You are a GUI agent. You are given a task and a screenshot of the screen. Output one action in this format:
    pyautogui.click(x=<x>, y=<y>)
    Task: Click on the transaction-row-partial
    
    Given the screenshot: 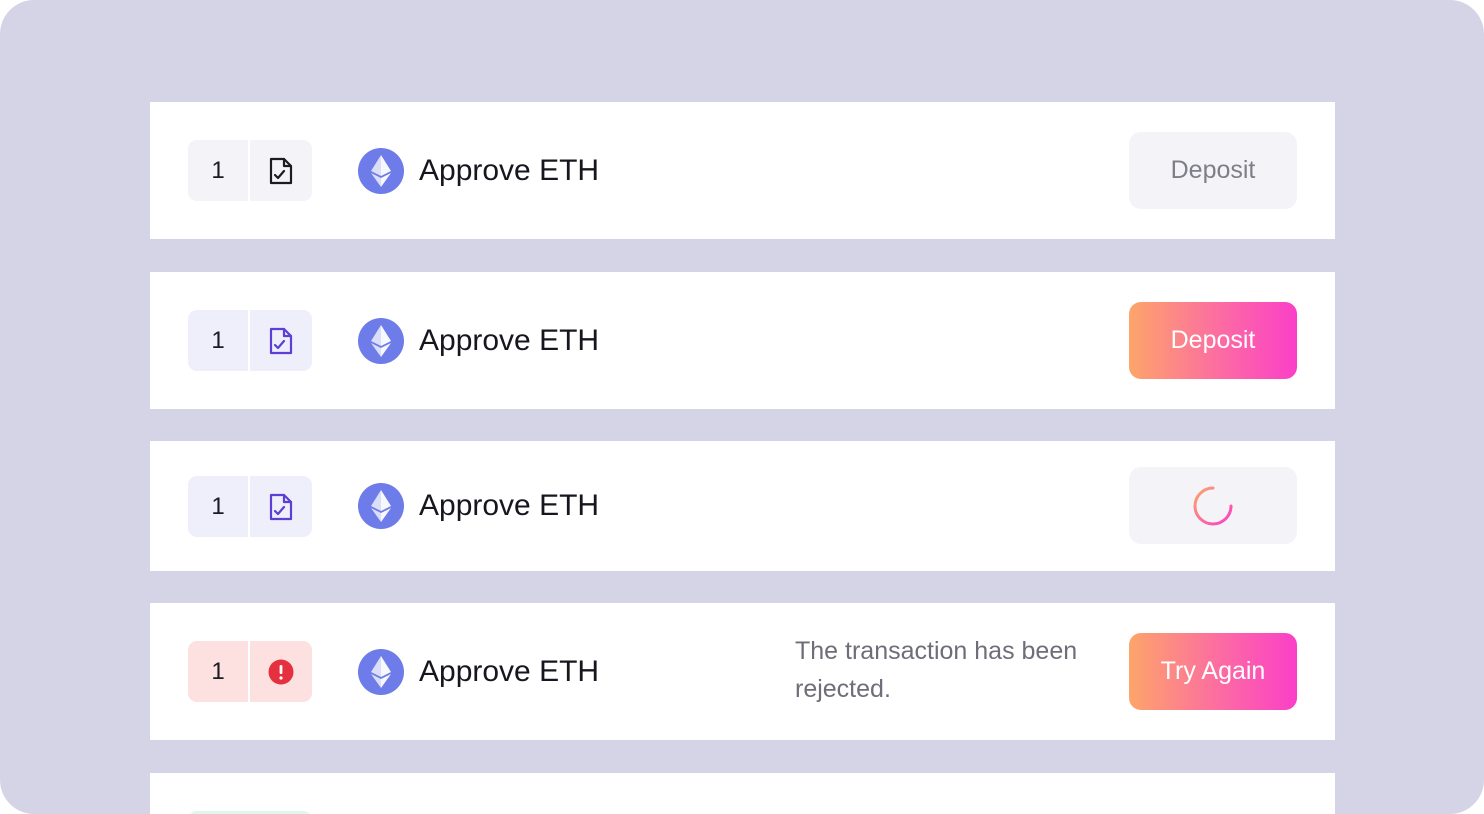 What is the action you would take?
    pyautogui.click(x=742, y=793)
    